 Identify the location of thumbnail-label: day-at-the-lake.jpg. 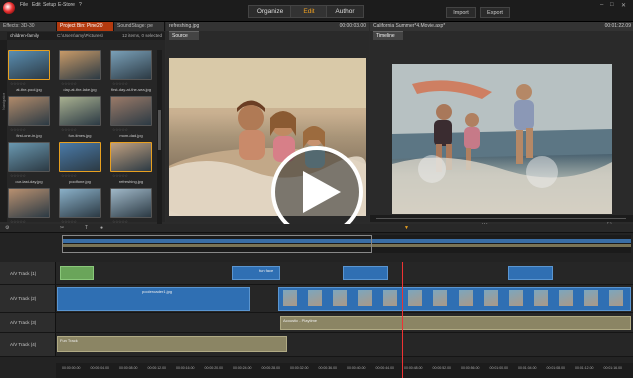
(80, 89).